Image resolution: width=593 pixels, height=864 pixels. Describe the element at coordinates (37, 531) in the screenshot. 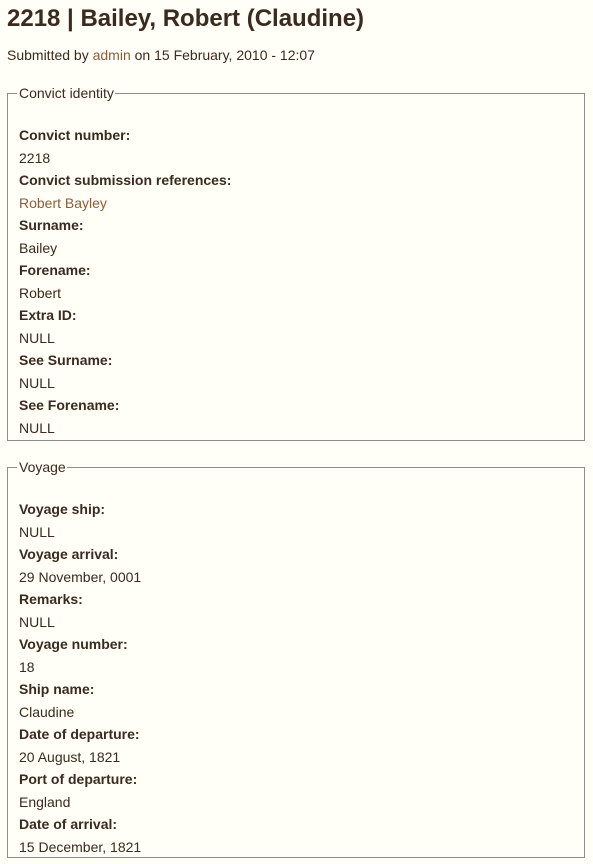

I see `voyage-ship-value: NULL` at that location.